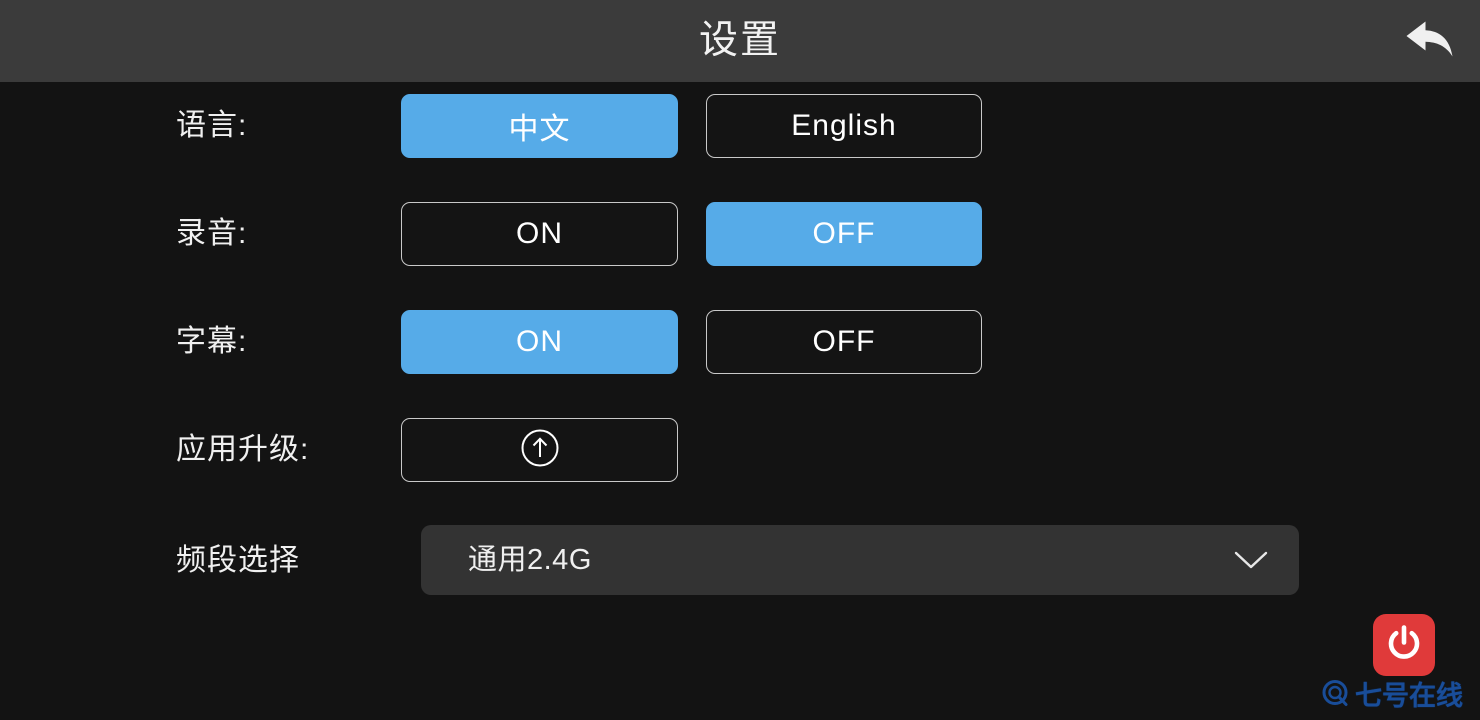 The height and width of the screenshot is (720, 1480). I want to click on setting-row-language: 语言: 中文 English, so click(740, 126).